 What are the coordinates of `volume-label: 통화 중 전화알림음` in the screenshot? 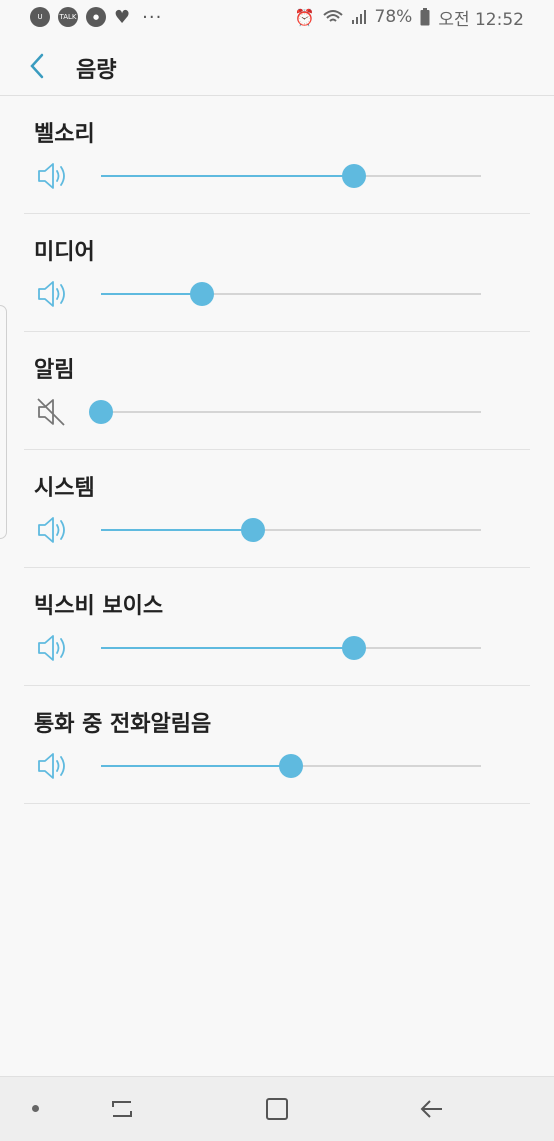 It's located at (123, 724).